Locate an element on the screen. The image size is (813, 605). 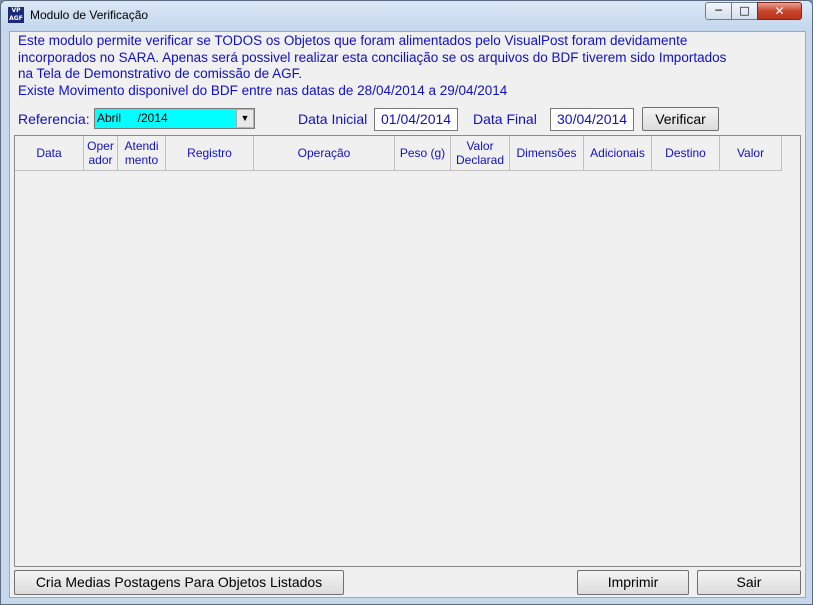
maximize-button: □ is located at coordinates (744, 11).